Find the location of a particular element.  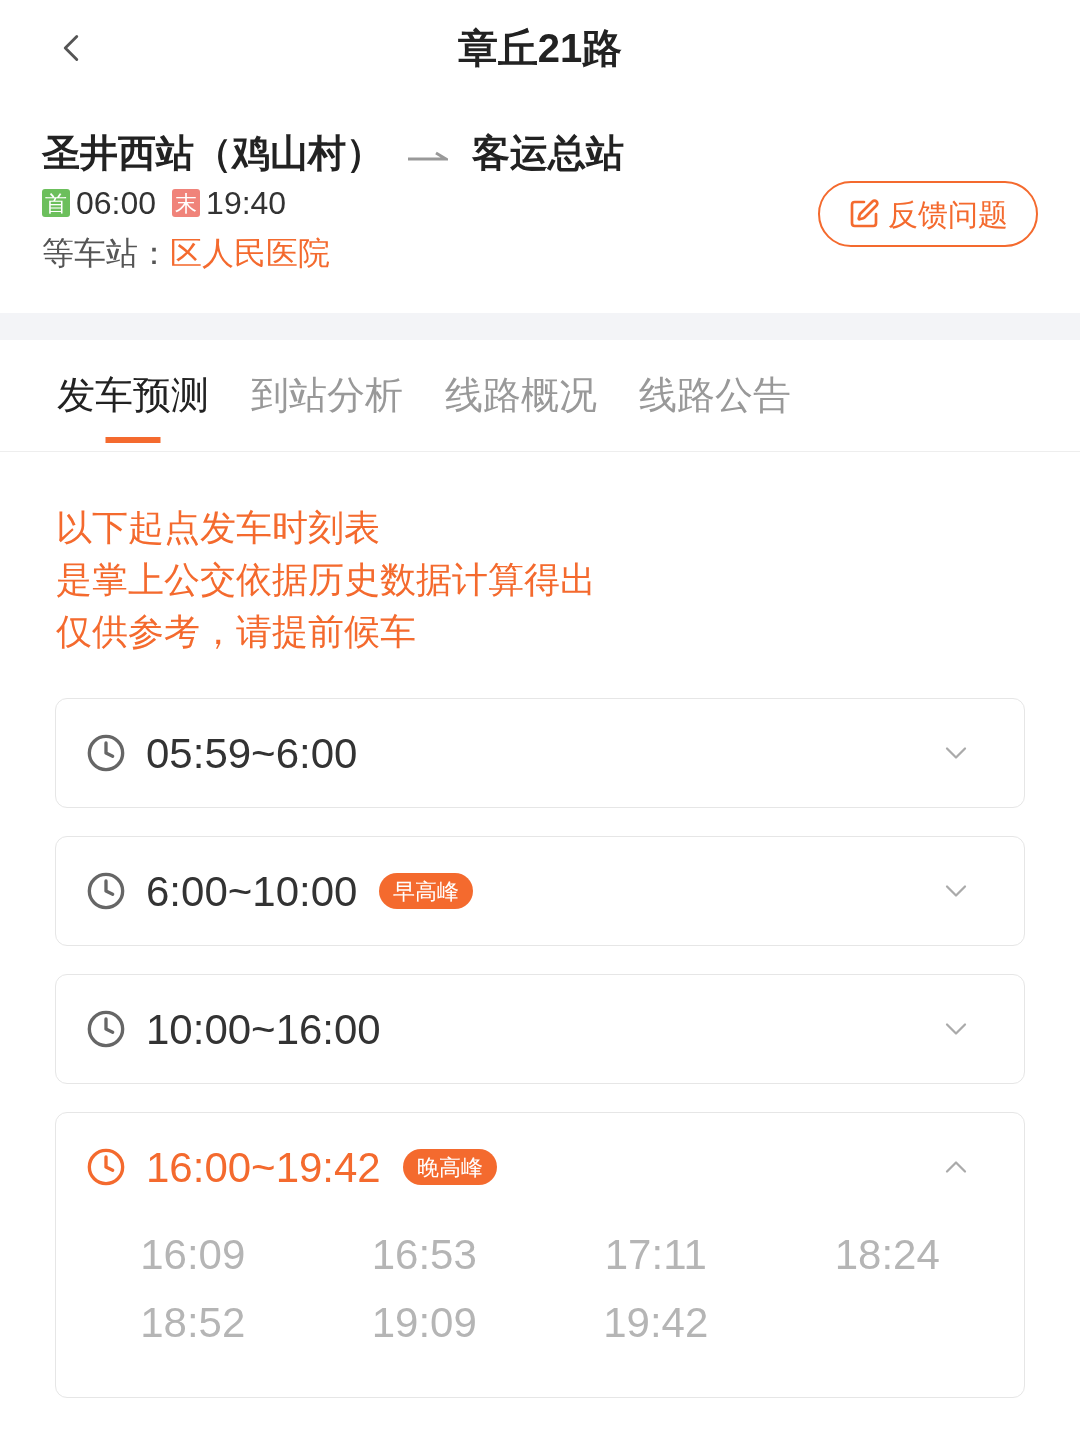

origin-station: 圣井西站（鸡山村） is located at coordinates (213, 153).